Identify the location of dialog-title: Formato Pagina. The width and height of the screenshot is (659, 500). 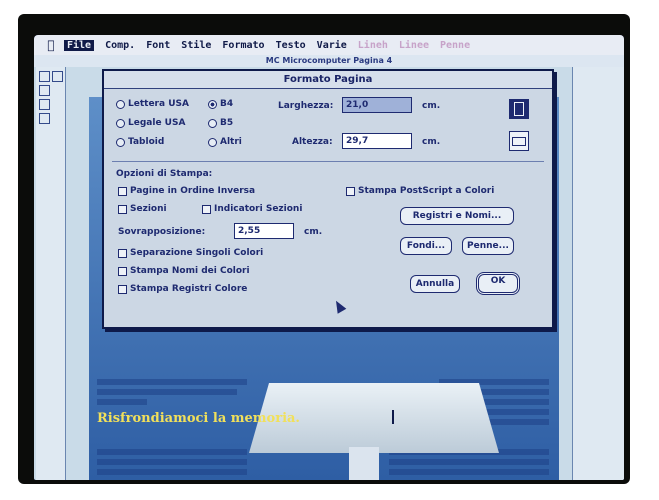
(328, 80).